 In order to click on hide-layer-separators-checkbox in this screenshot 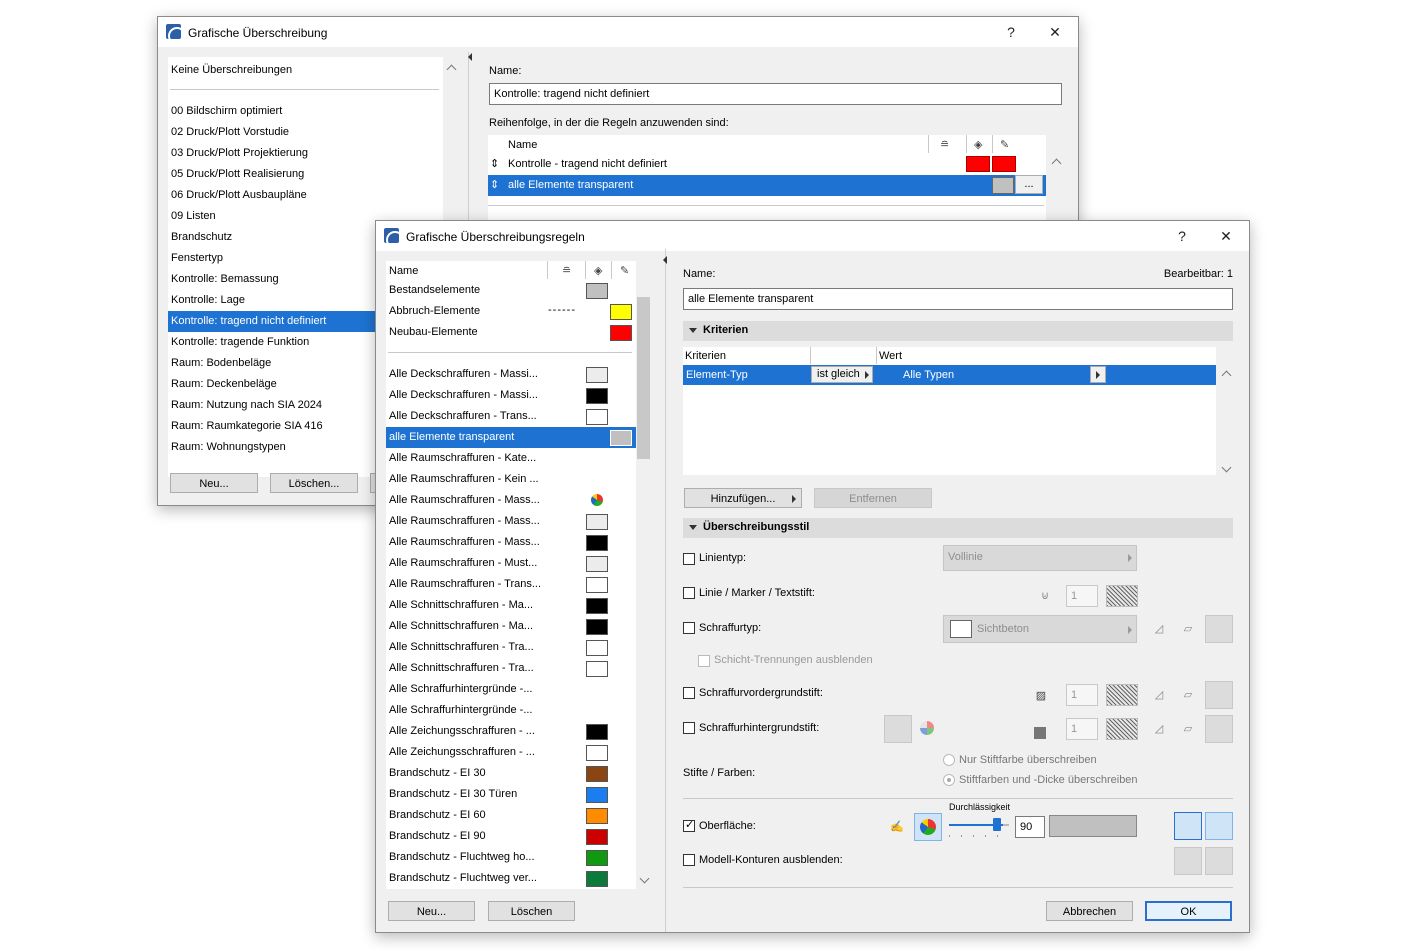, I will do `click(704, 661)`.